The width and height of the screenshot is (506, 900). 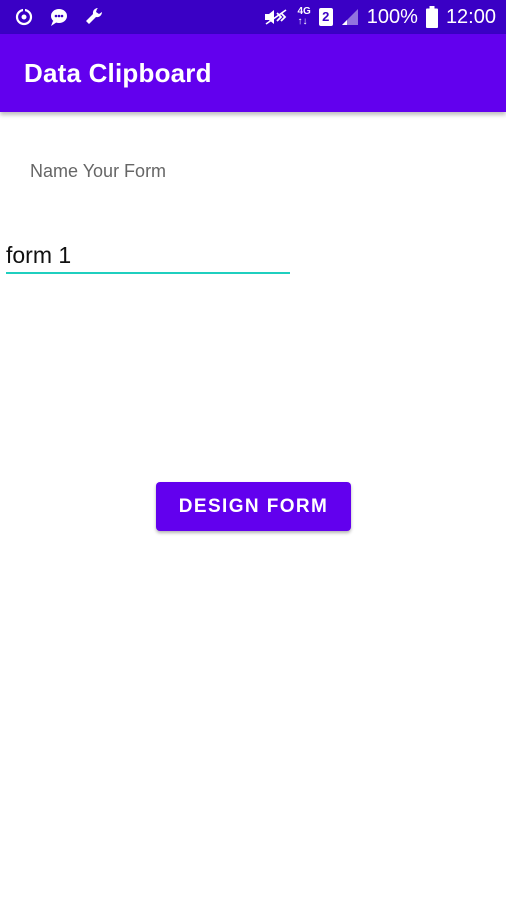 I want to click on form-name-input, so click(x=148, y=256).